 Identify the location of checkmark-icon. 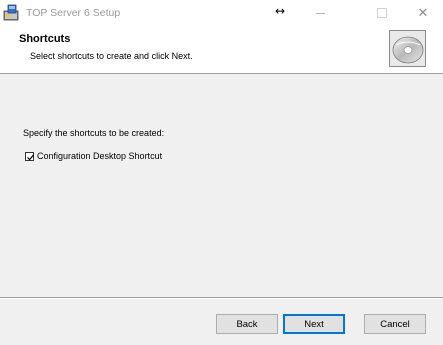
(31, 156).